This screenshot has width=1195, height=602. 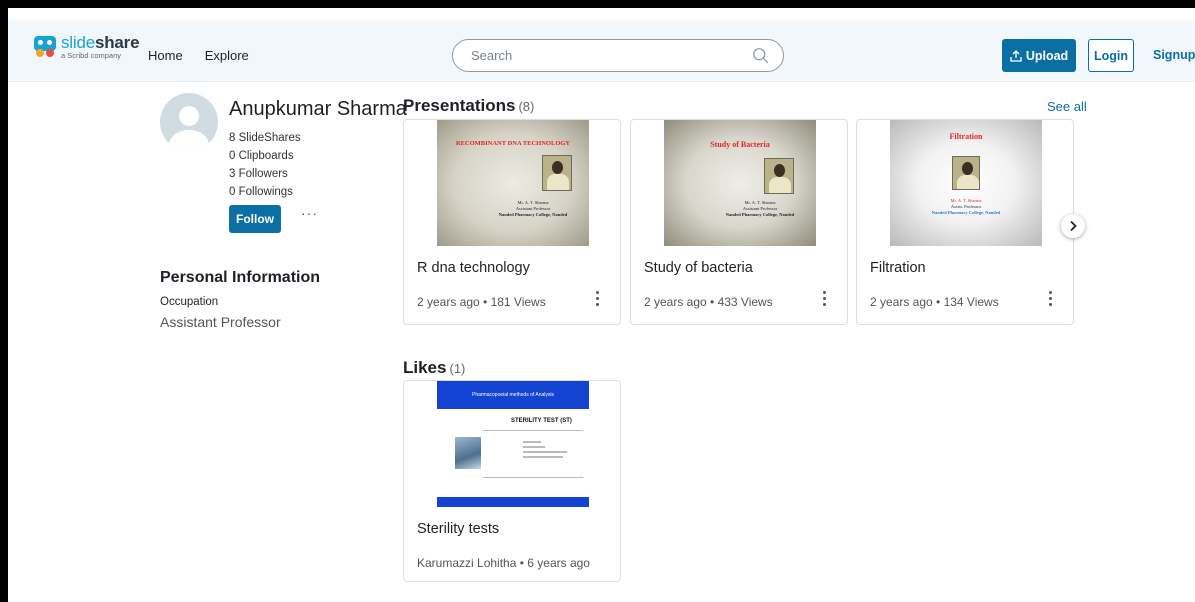 What do you see at coordinates (1174, 55) in the screenshot?
I see `signup-link: Signup` at bounding box center [1174, 55].